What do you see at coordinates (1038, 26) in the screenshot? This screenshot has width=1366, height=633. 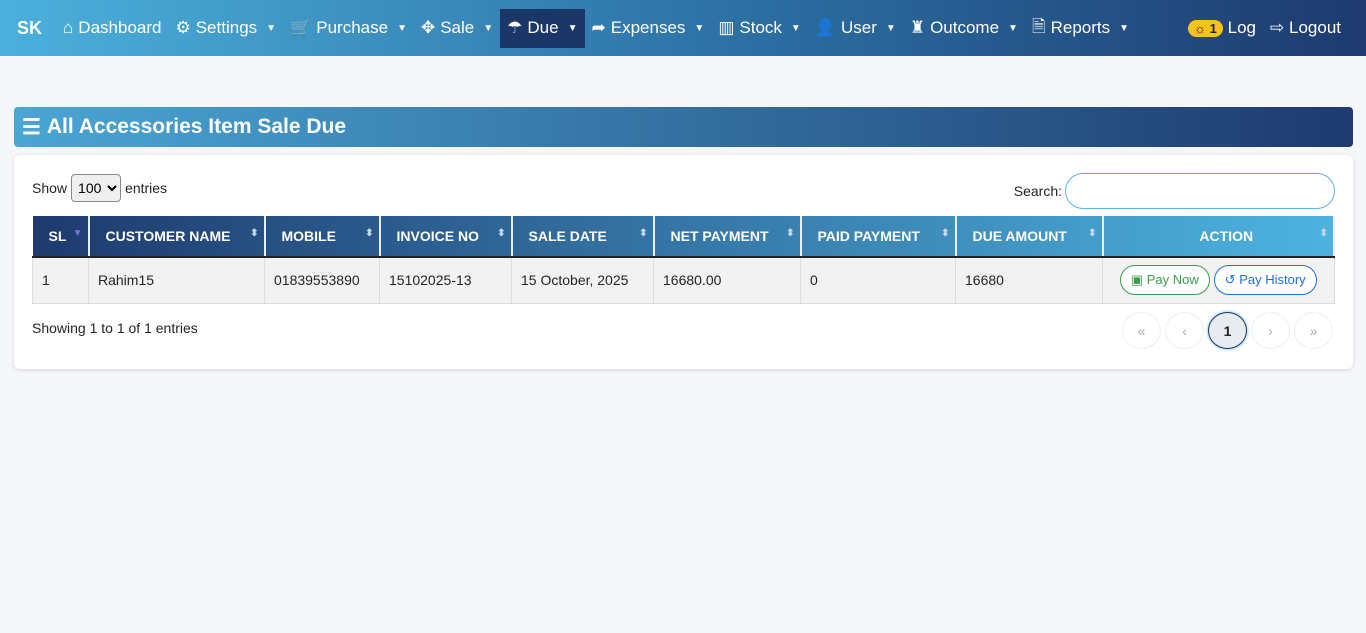 I see `pdf-icon: 🗎` at bounding box center [1038, 26].